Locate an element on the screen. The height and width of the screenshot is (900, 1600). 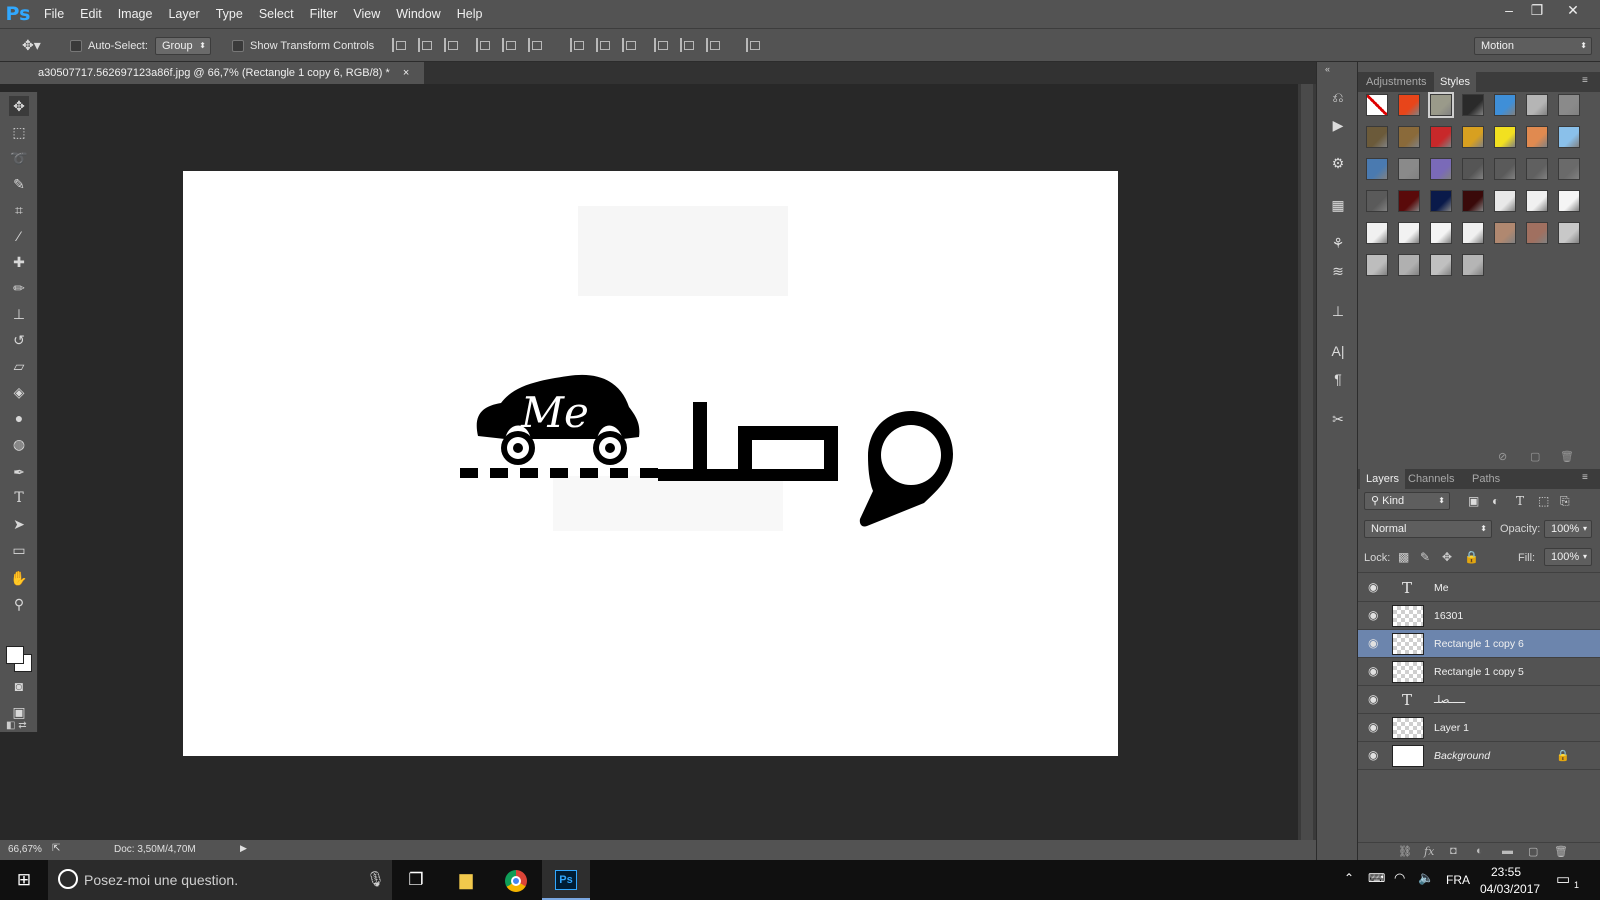
character-panel-icon: A| is located at coordinates (1338, 351).